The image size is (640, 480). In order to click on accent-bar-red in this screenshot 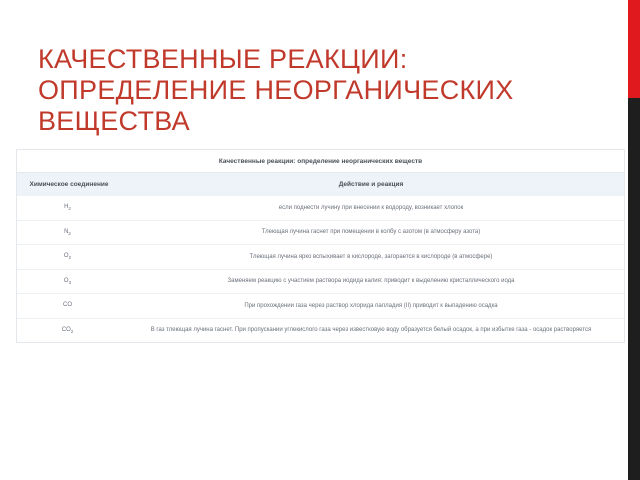, I will do `click(634, 49)`.